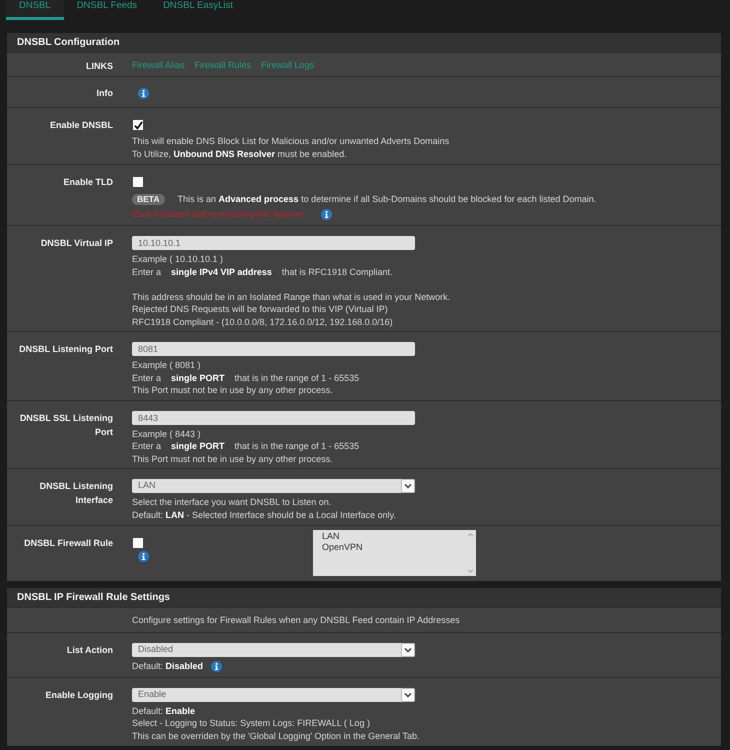 The height and width of the screenshot is (750, 730). Describe the element at coordinates (79, 695) in the screenshot. I see `field-label: Enable Logging` at that location.